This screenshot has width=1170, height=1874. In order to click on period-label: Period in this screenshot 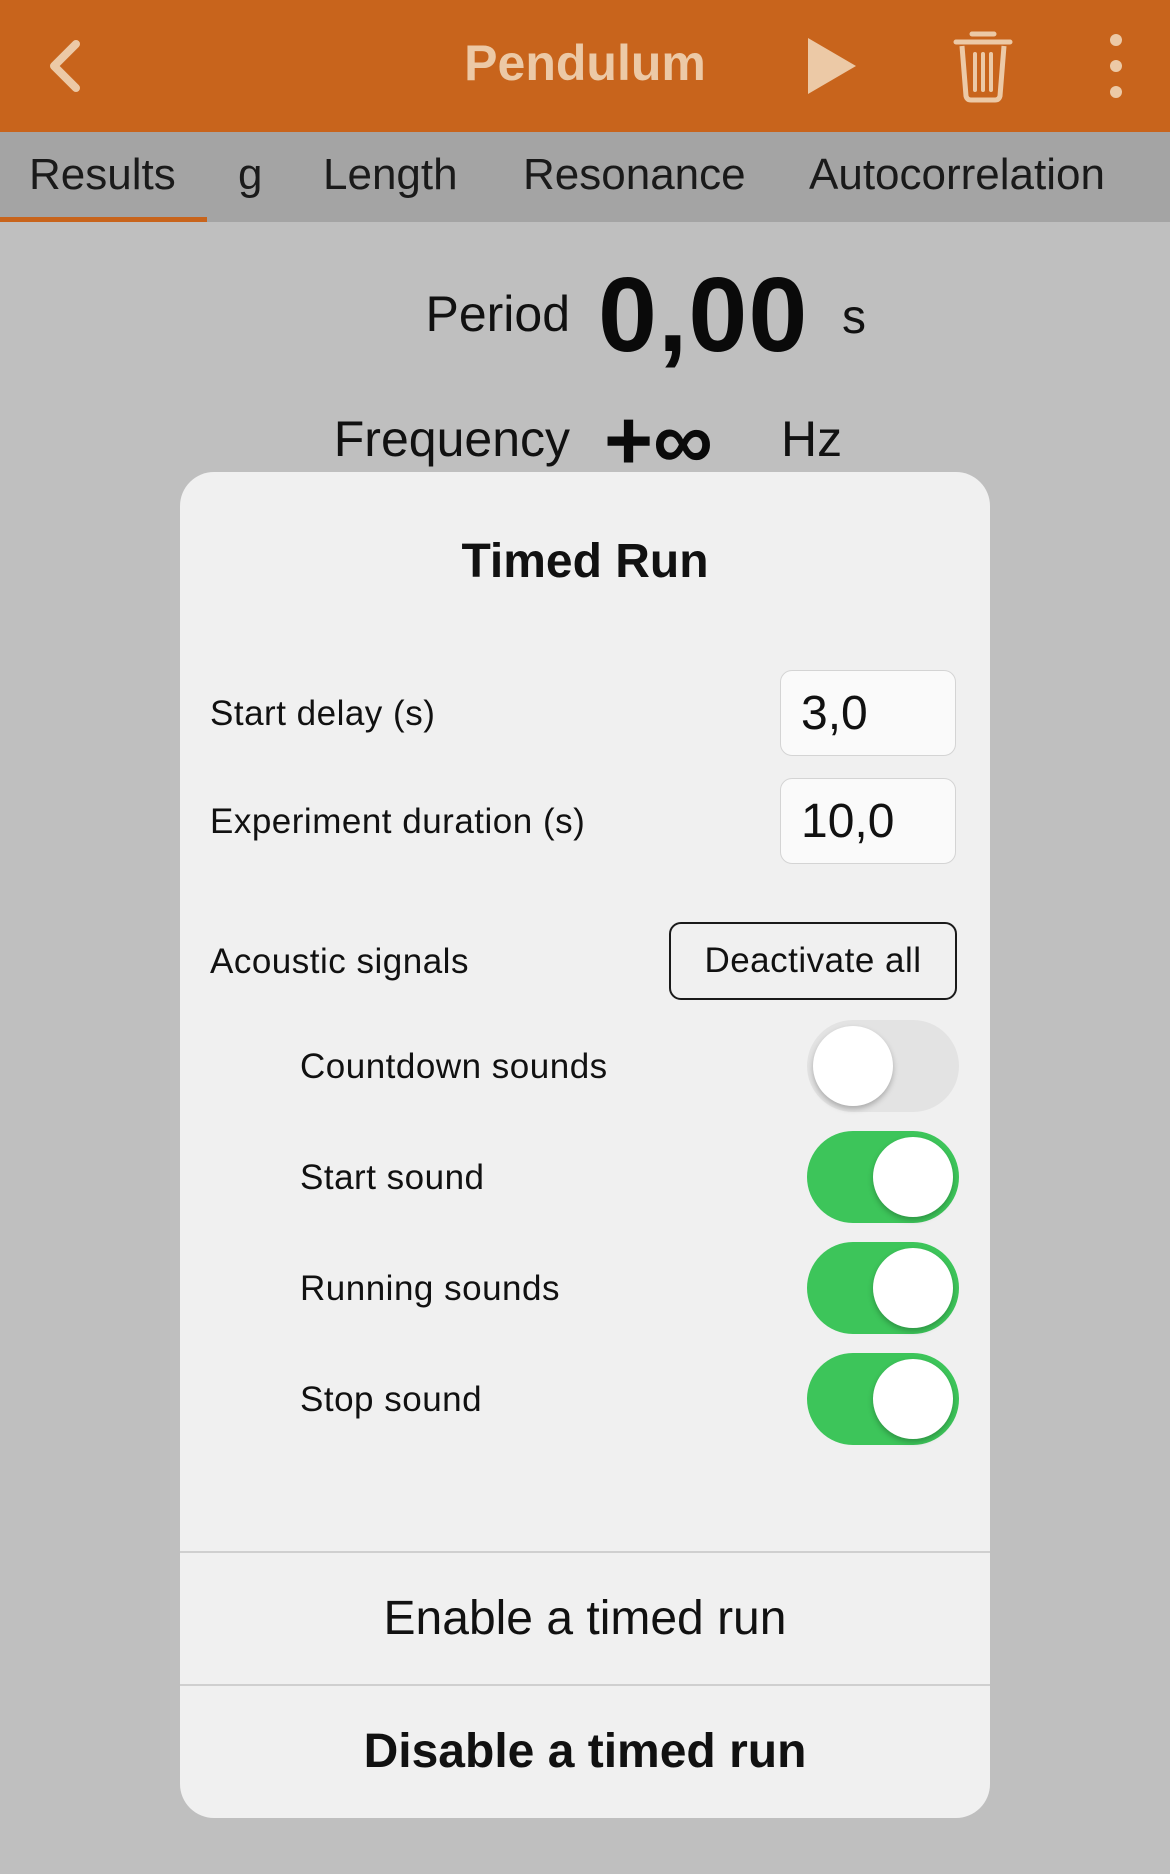, I will do `click(497, 314)`.